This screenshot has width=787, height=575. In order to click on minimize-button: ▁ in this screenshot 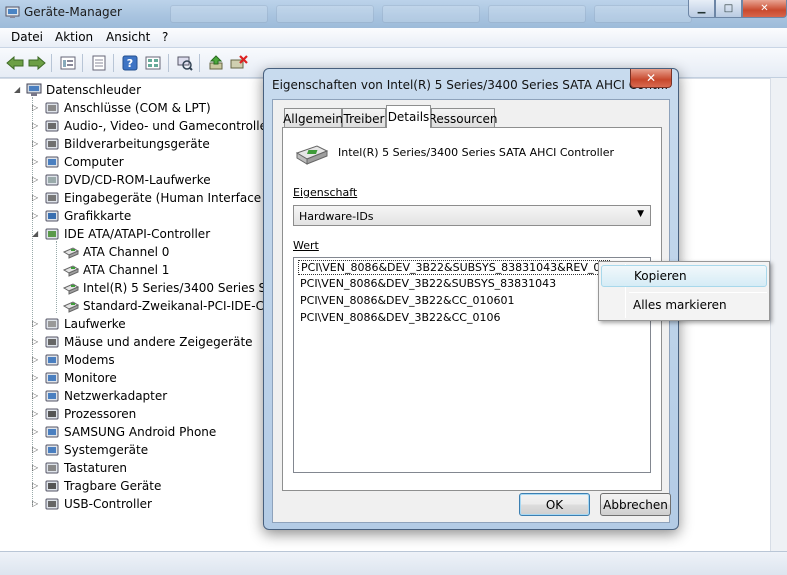, I will do `click(701, 9)`.